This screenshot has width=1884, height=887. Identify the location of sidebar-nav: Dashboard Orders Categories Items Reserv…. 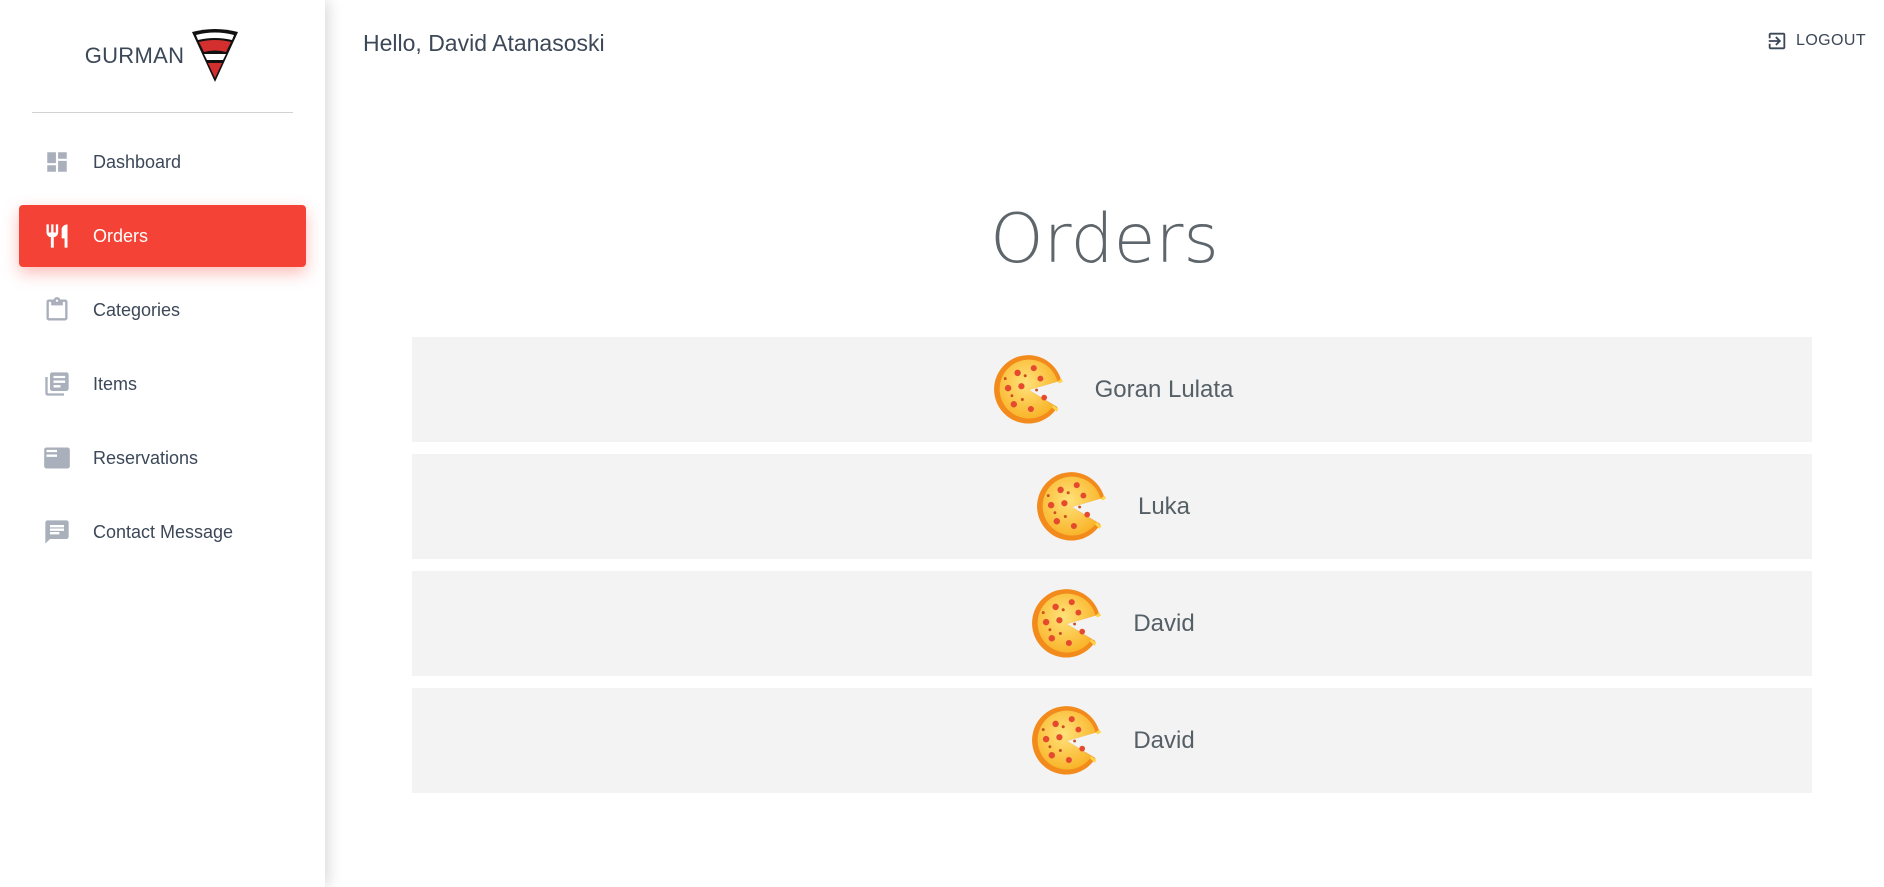
(162, 347).